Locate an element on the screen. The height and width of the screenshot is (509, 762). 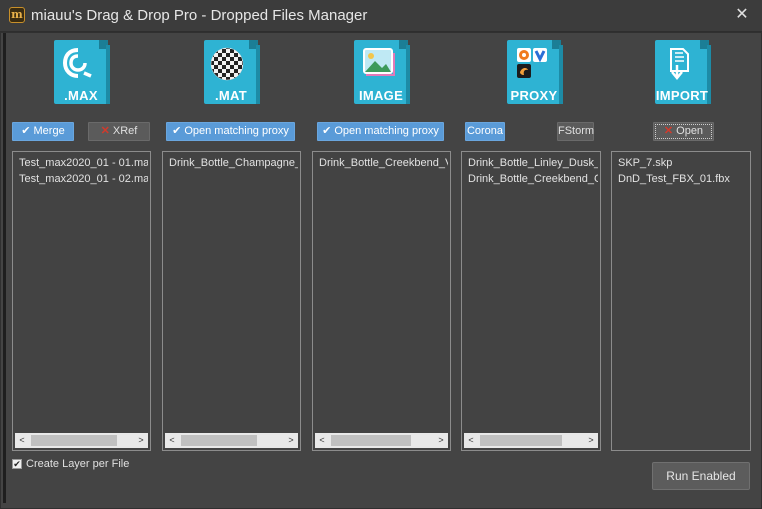
close-icon: ✕ is located at coordinates (742, 16).